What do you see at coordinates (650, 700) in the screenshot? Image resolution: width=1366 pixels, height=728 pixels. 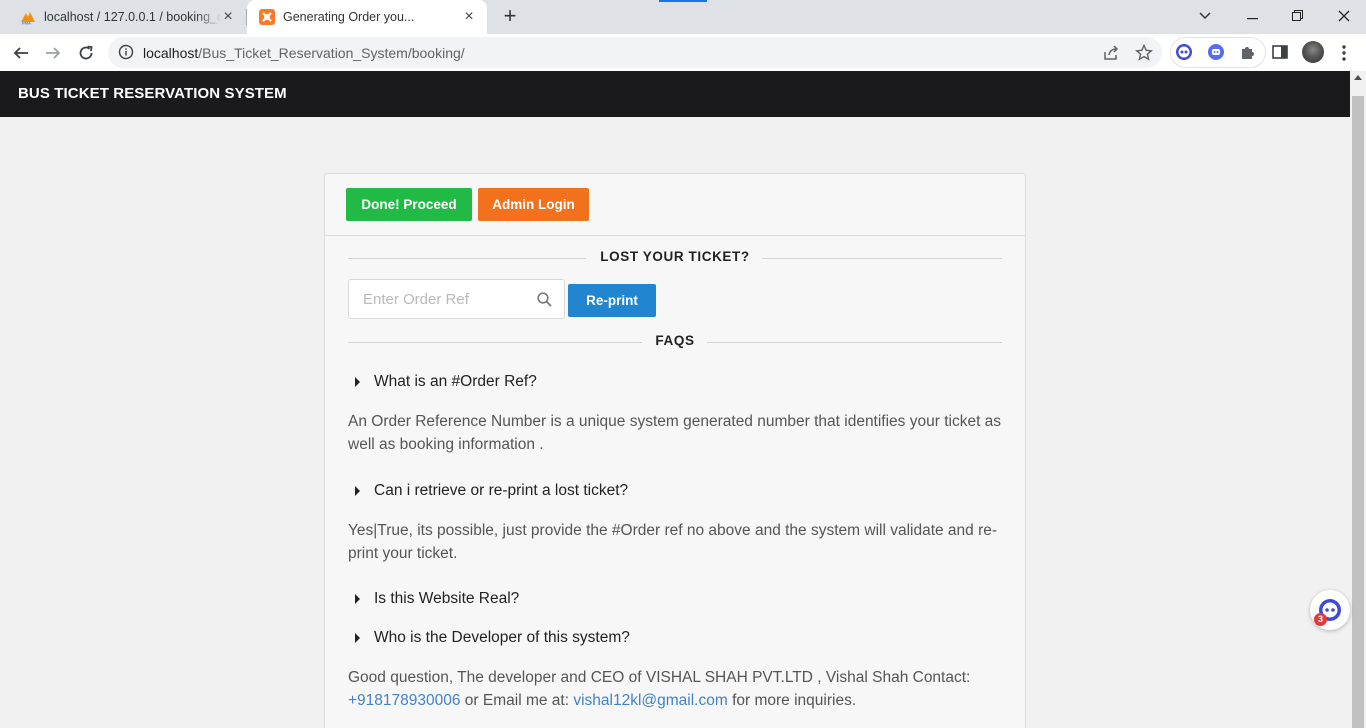 I see `email-link: vishal12kl@gmail.com` at bounding box center [650, 700].